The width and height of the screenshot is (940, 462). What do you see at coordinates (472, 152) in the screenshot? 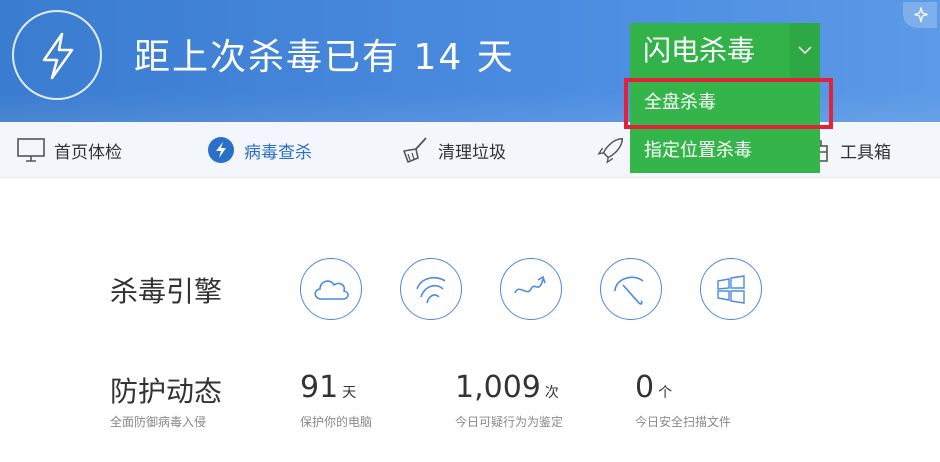
I see `nav-item-label: 清理垃圾` at bounding box center [472, 152].